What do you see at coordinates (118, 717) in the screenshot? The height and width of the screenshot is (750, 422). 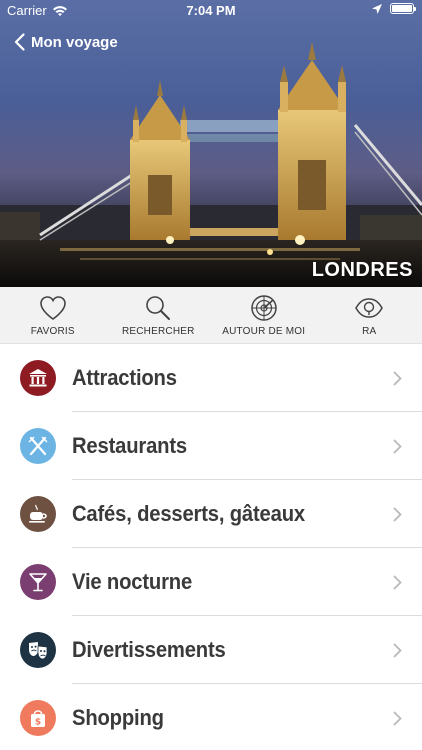 I see `category-label: Shopping` at bounding box center [118, 717].